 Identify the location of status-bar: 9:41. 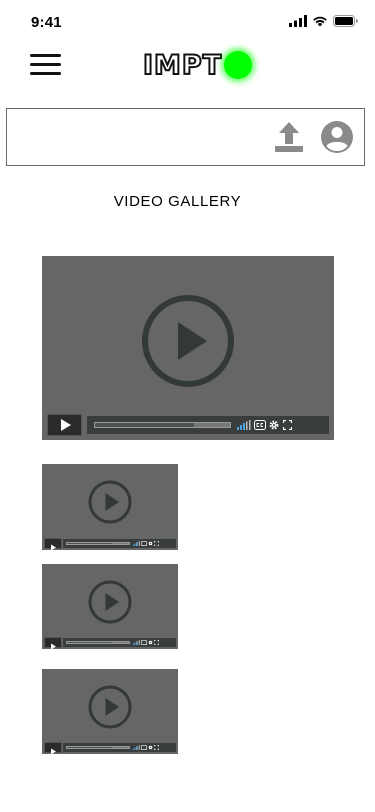
(187, 22).